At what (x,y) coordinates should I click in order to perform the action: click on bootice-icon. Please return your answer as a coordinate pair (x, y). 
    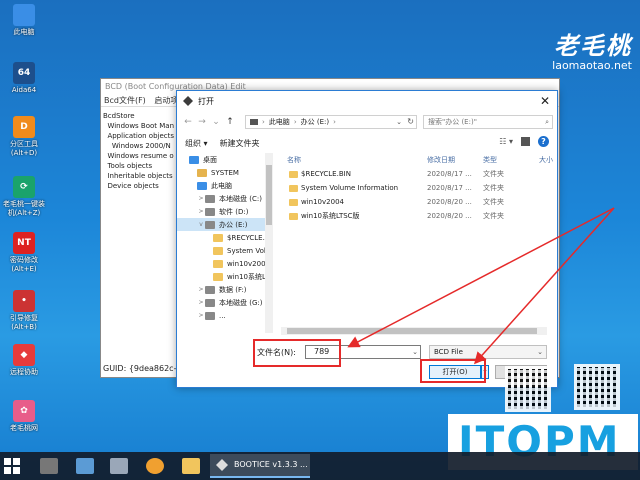
    Looking at the image, I should click on (222, 465).